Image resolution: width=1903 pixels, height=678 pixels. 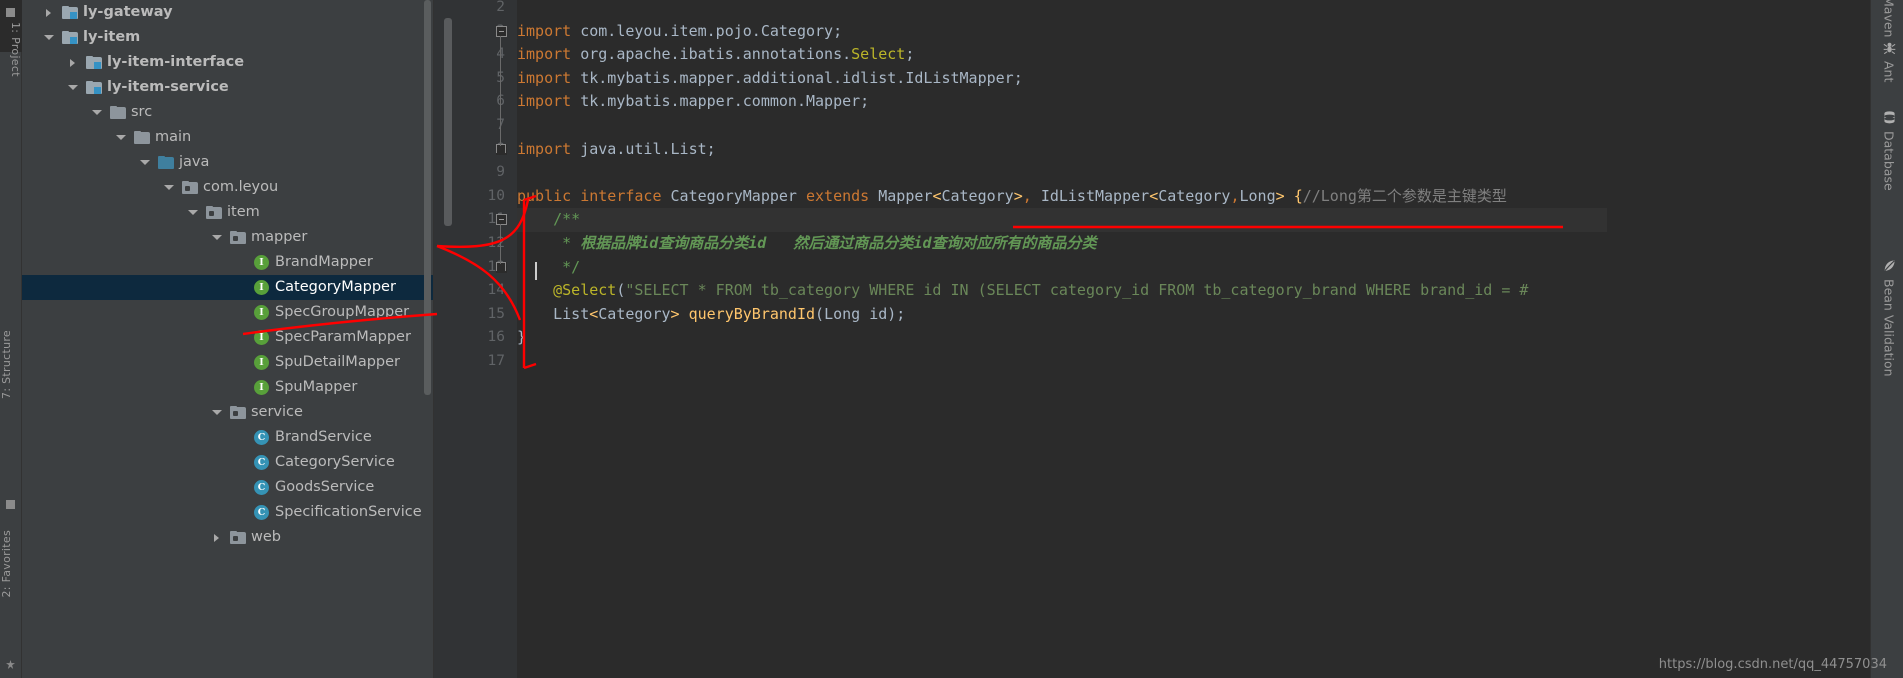 I want to click on code-line: import tk.mybatis.mapper.common.Mapper;, so click(x=693, y=102).